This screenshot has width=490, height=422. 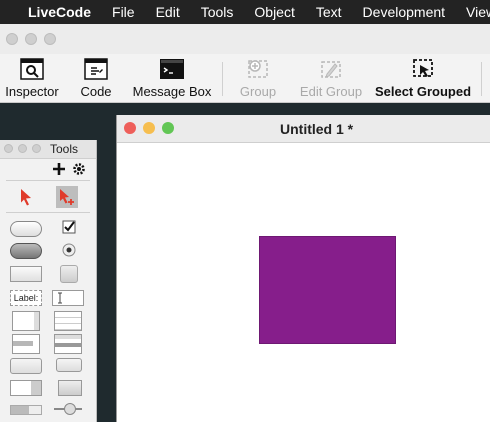 I want to click on slider-tool, so click(x=68, y=409).